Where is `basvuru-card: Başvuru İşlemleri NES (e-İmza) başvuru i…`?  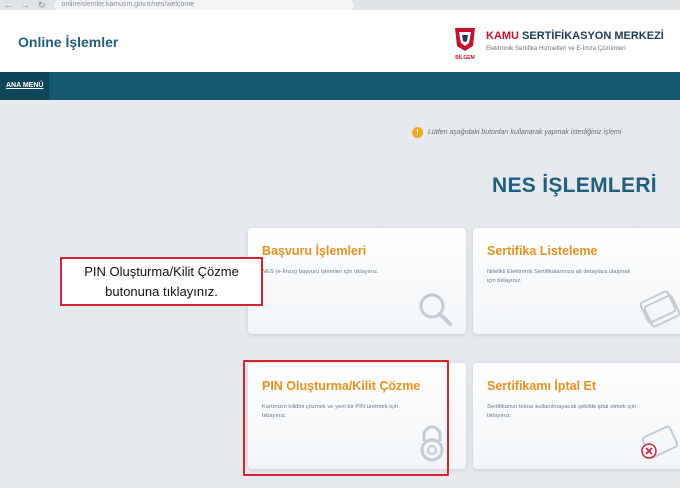 basvuru-card: Başvuru İşlemleri NES (e-İmza) başvuru i… is located at coordinates (357, 281).